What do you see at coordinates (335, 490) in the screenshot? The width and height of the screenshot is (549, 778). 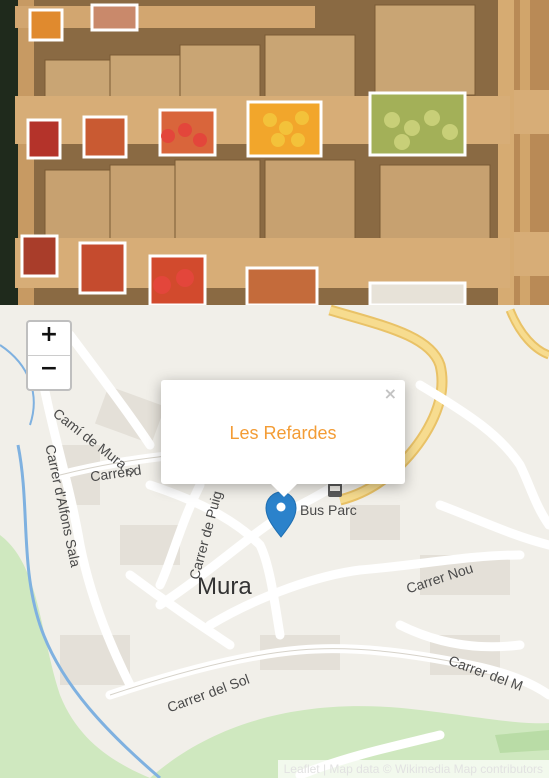 I see `bus-icon` at bounding box center [335, 490].